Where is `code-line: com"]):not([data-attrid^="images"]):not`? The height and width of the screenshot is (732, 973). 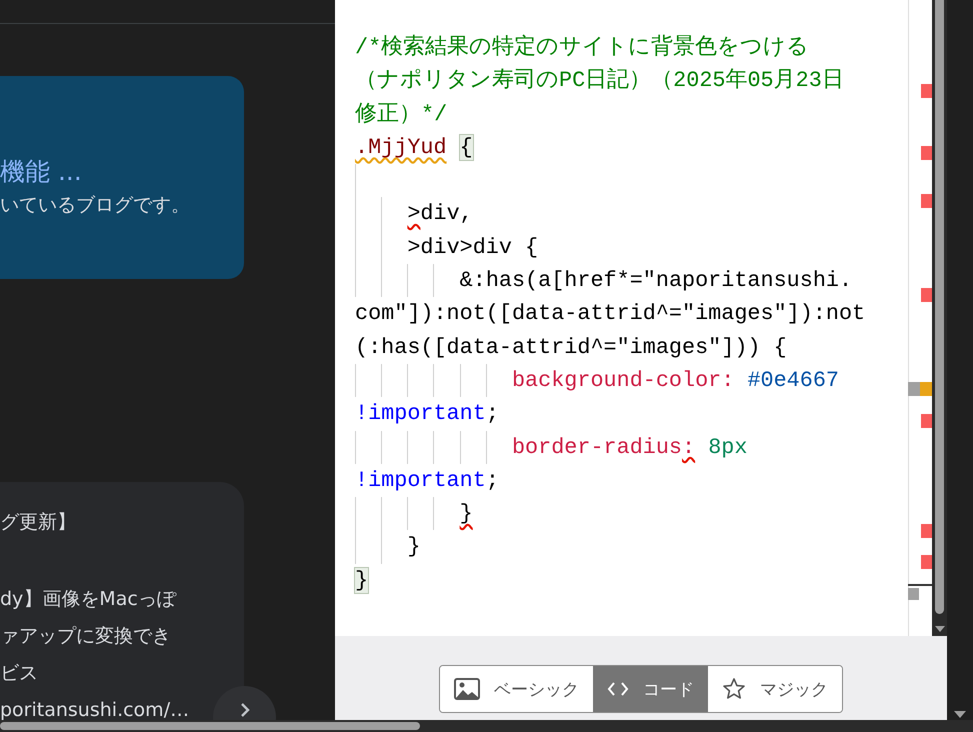
code-line: com"]):not([data-attrid^="images"]):not is located at coordinates (610, 314).